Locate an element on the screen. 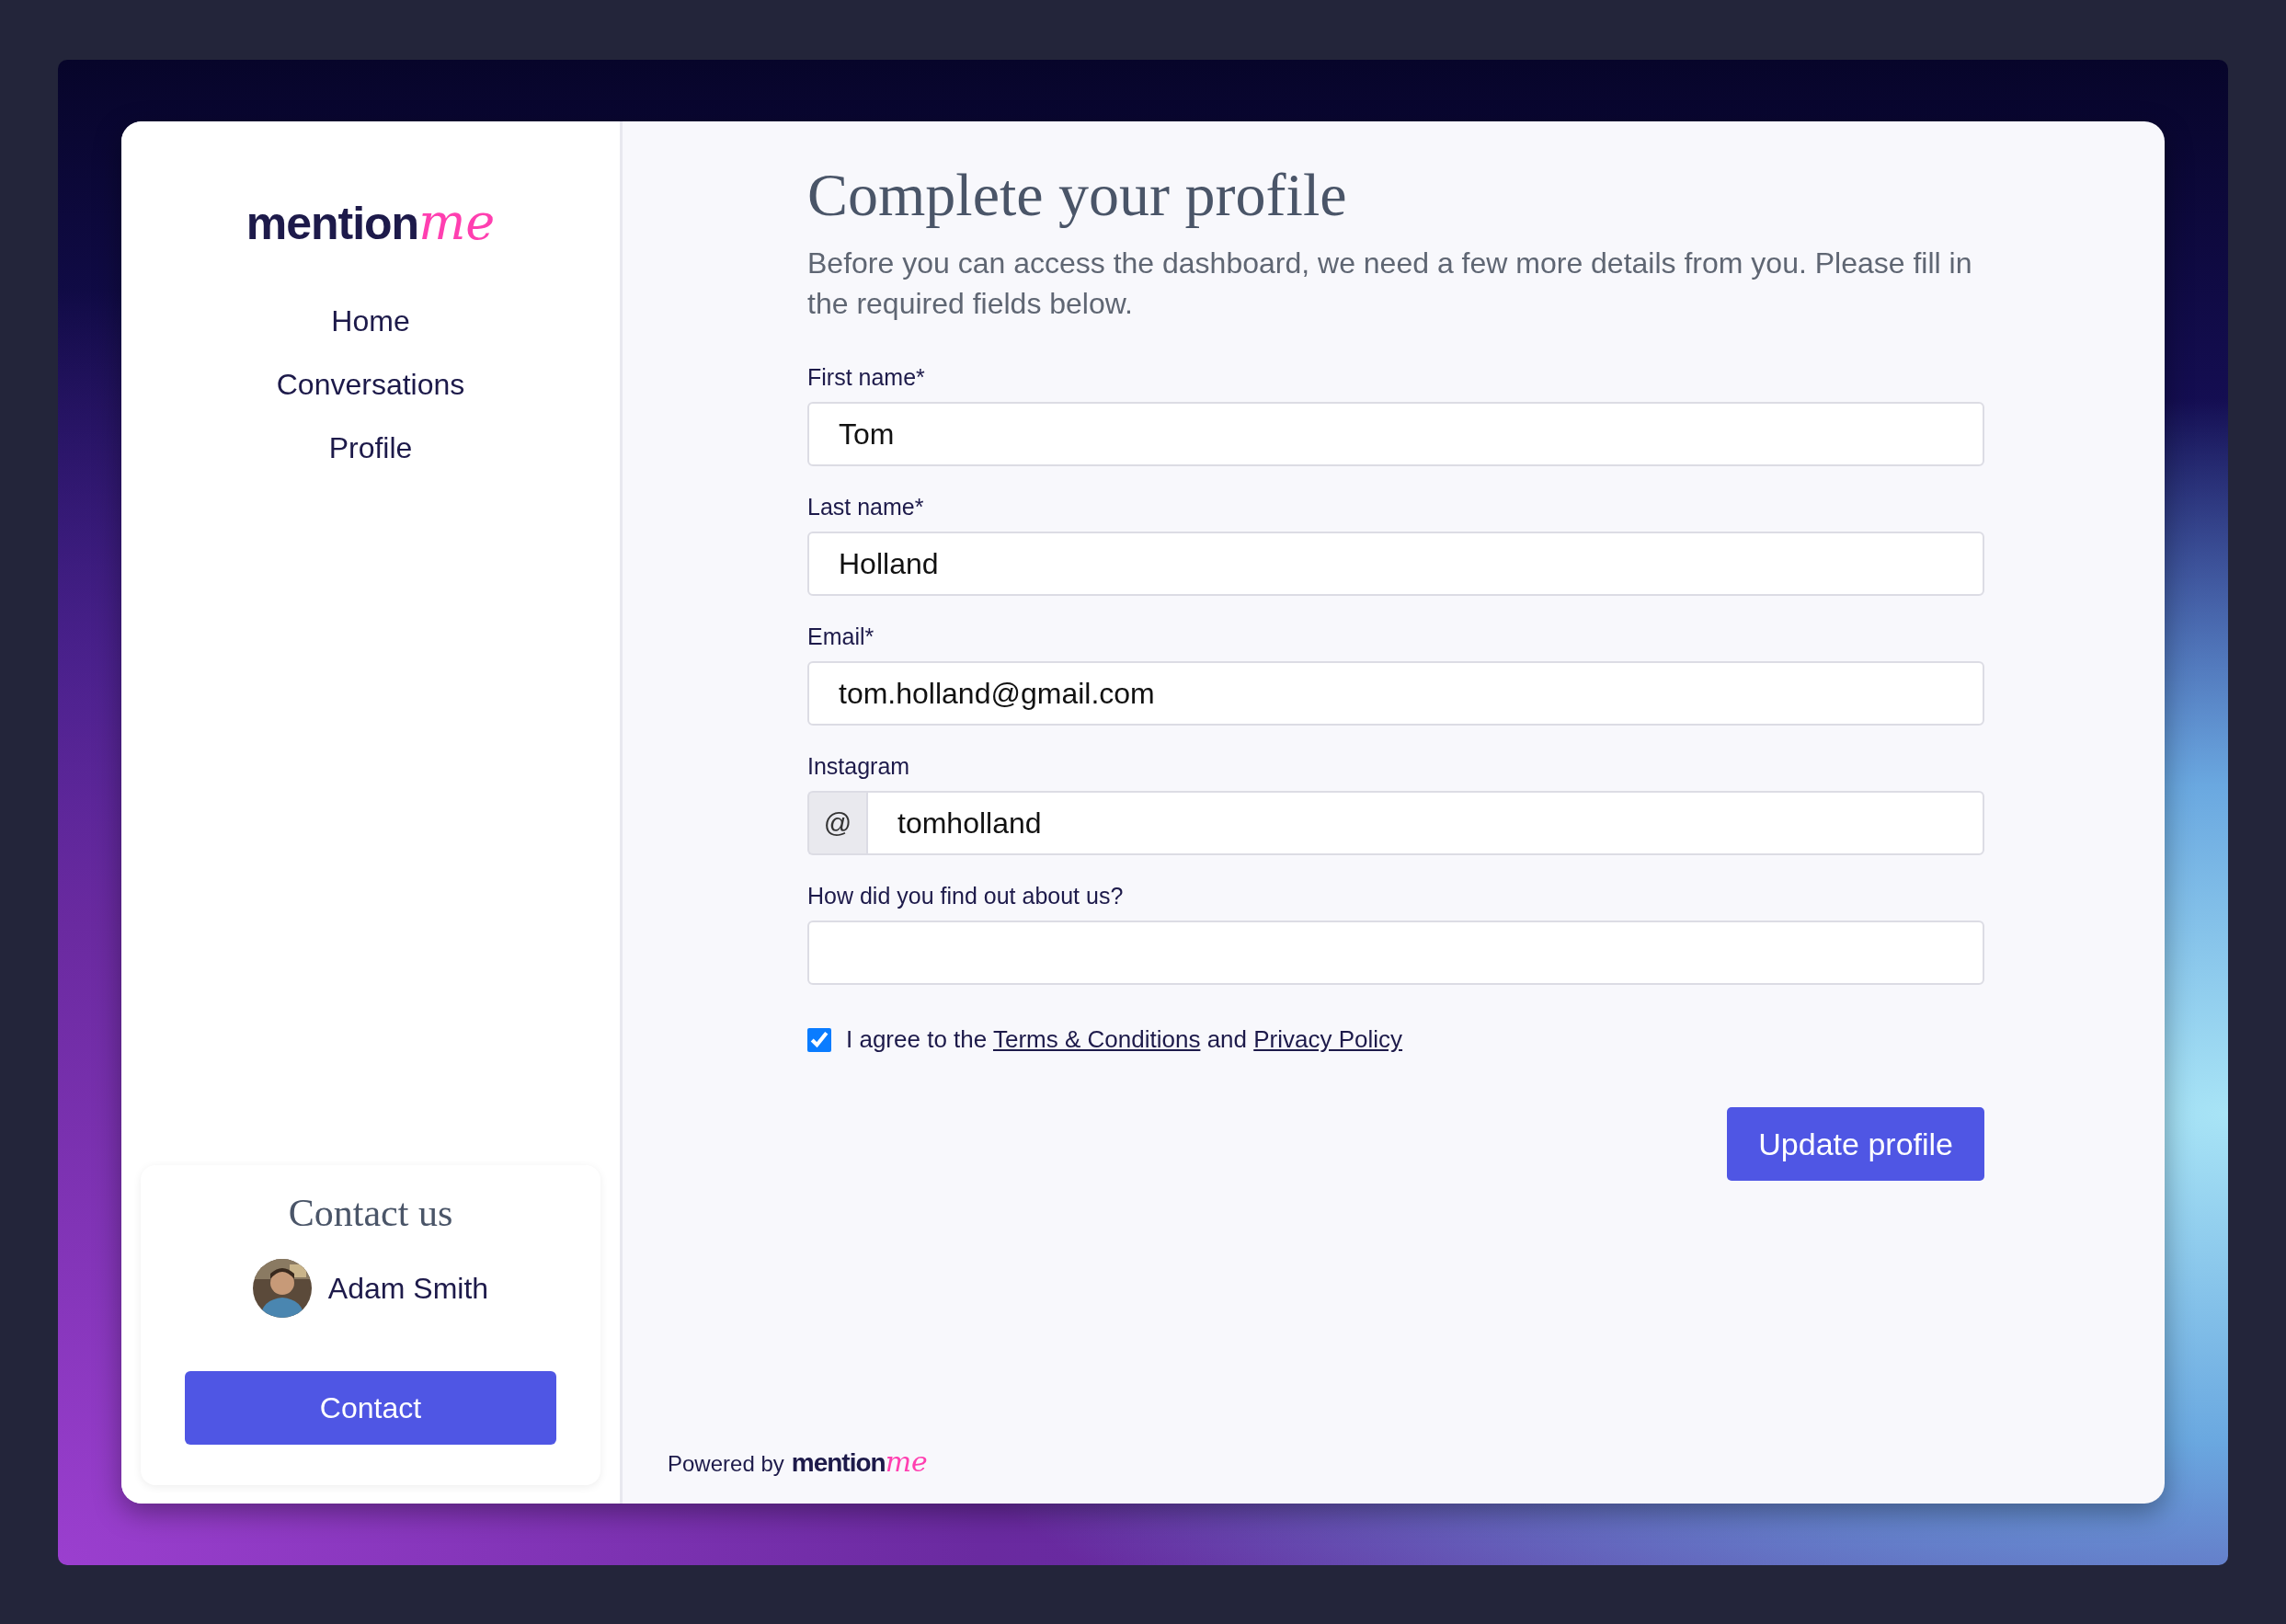 The width and height of the screenshot is (2286, 1624). contact-button: Contact is located at coordinates (370, 1408).